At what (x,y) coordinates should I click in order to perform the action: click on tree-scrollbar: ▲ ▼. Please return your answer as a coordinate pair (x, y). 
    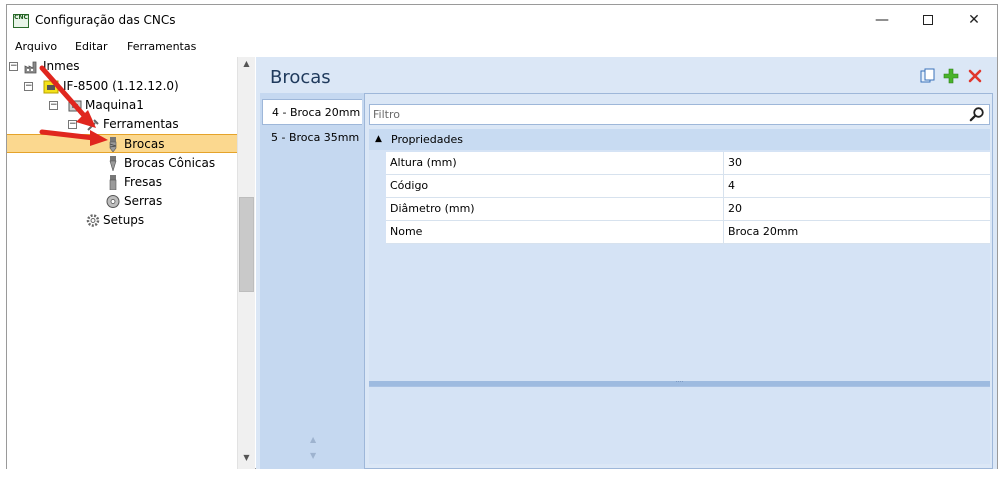
    Looking at the image, I should click on (246, 263).